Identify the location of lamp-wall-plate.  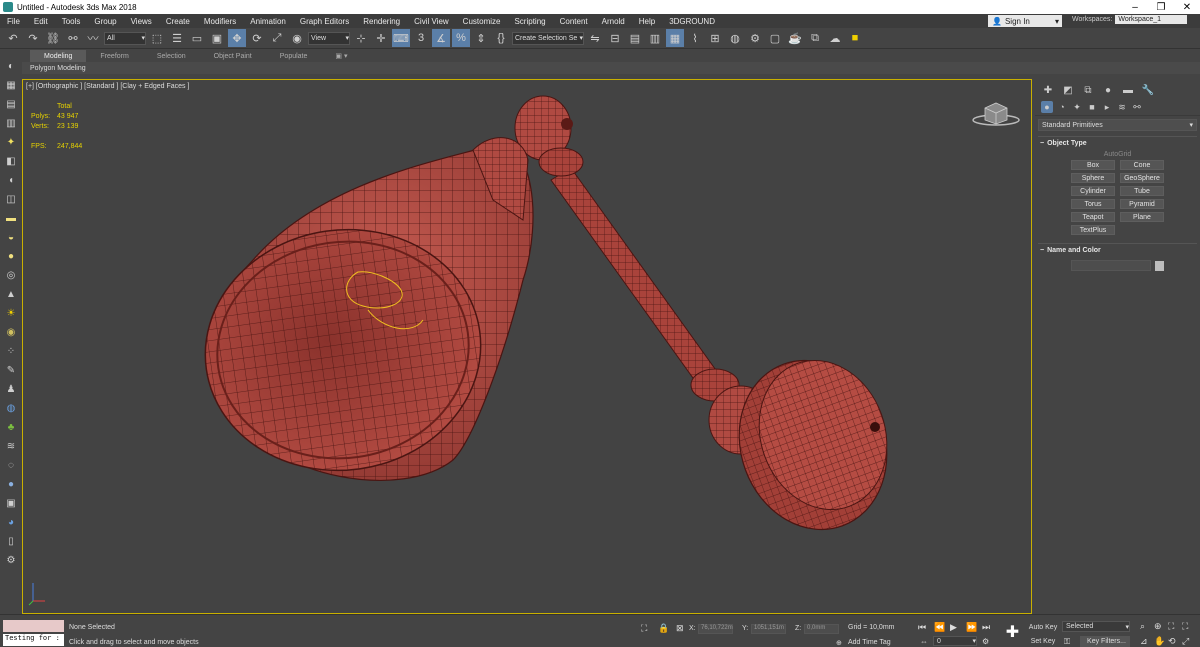
(813, 445).